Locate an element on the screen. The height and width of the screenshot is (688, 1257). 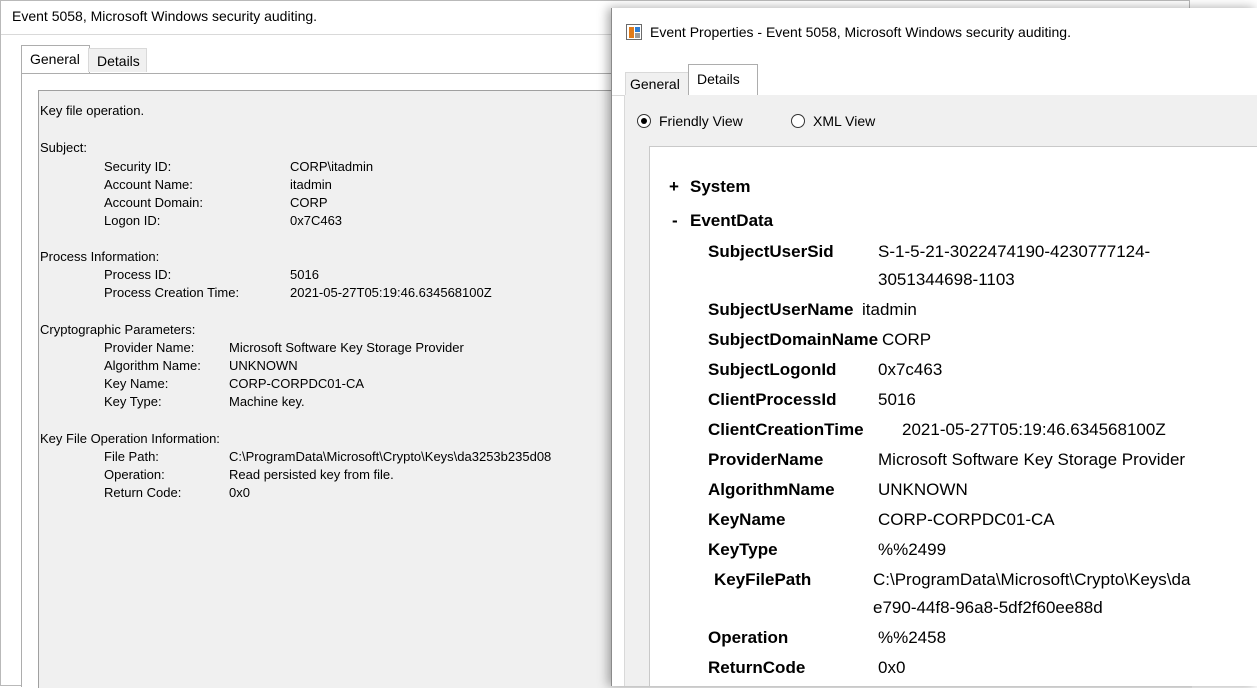
field-name: SubjectLogonId is located at coordinates (772, 369).